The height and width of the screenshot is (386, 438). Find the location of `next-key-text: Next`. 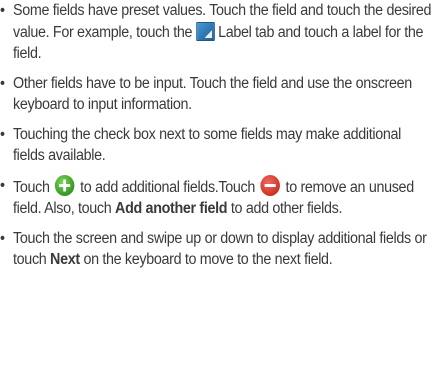

next-key-text: Next is located at coordinates (65, 259).